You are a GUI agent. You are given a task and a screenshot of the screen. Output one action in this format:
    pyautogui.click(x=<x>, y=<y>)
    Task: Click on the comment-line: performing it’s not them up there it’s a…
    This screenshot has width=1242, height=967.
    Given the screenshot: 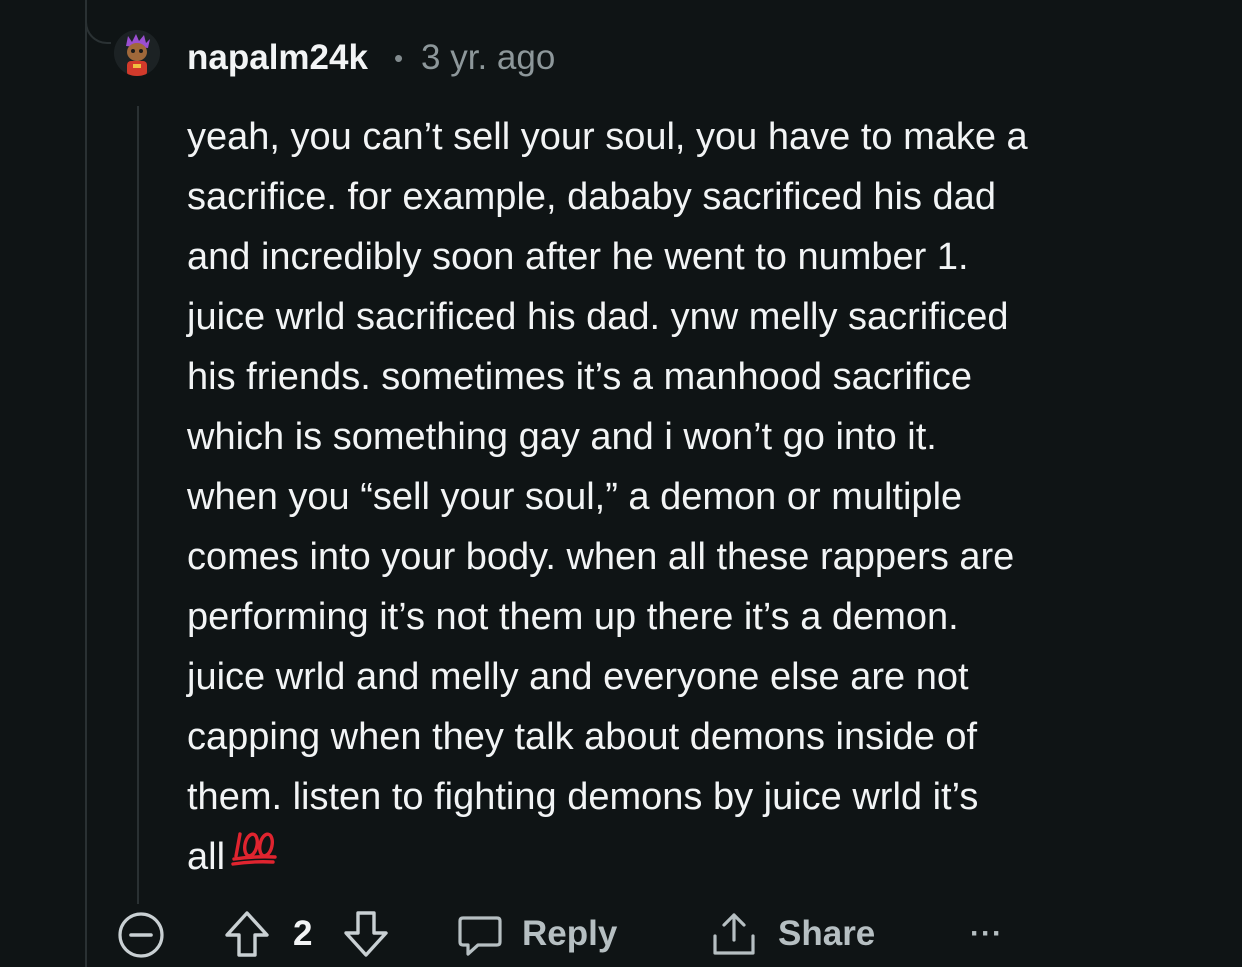 What is the action you would take?
    pyautogui.click(x=573, y=617)
    